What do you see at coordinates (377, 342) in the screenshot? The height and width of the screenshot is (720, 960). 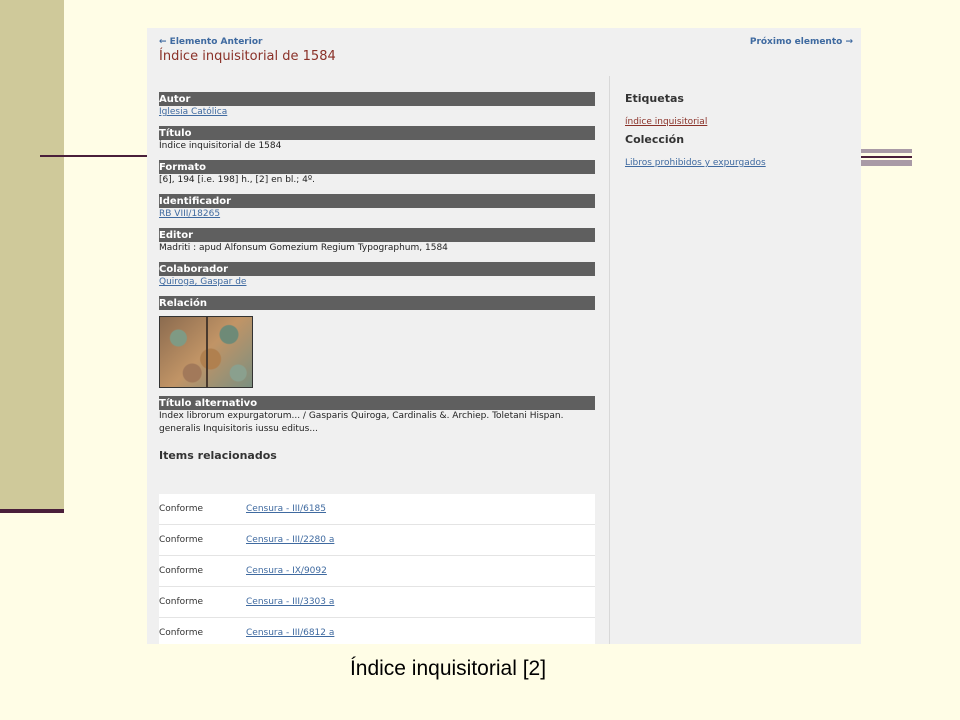 I see `field-relacion: Relación` at bounding box center [377, 342].